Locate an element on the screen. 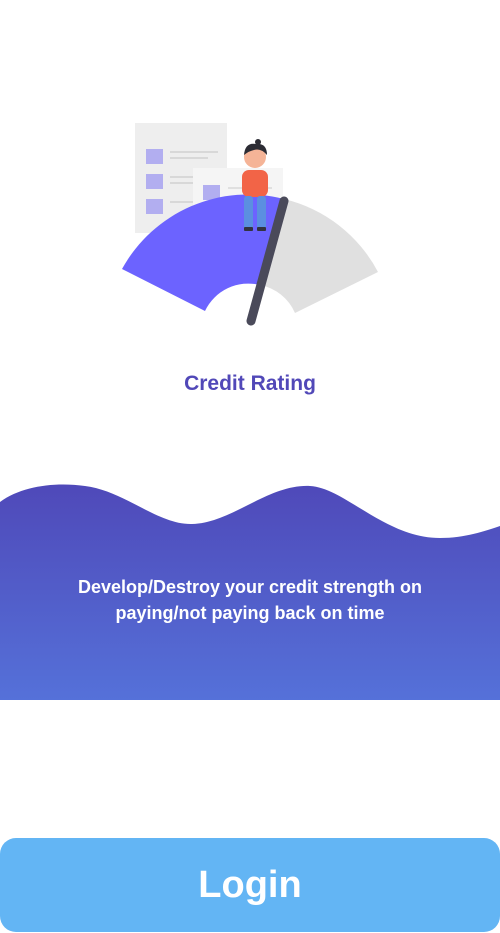 The width and height of the screenshot is (500, 933). page-title: Credit Rating is located at coordinates (250, 383).